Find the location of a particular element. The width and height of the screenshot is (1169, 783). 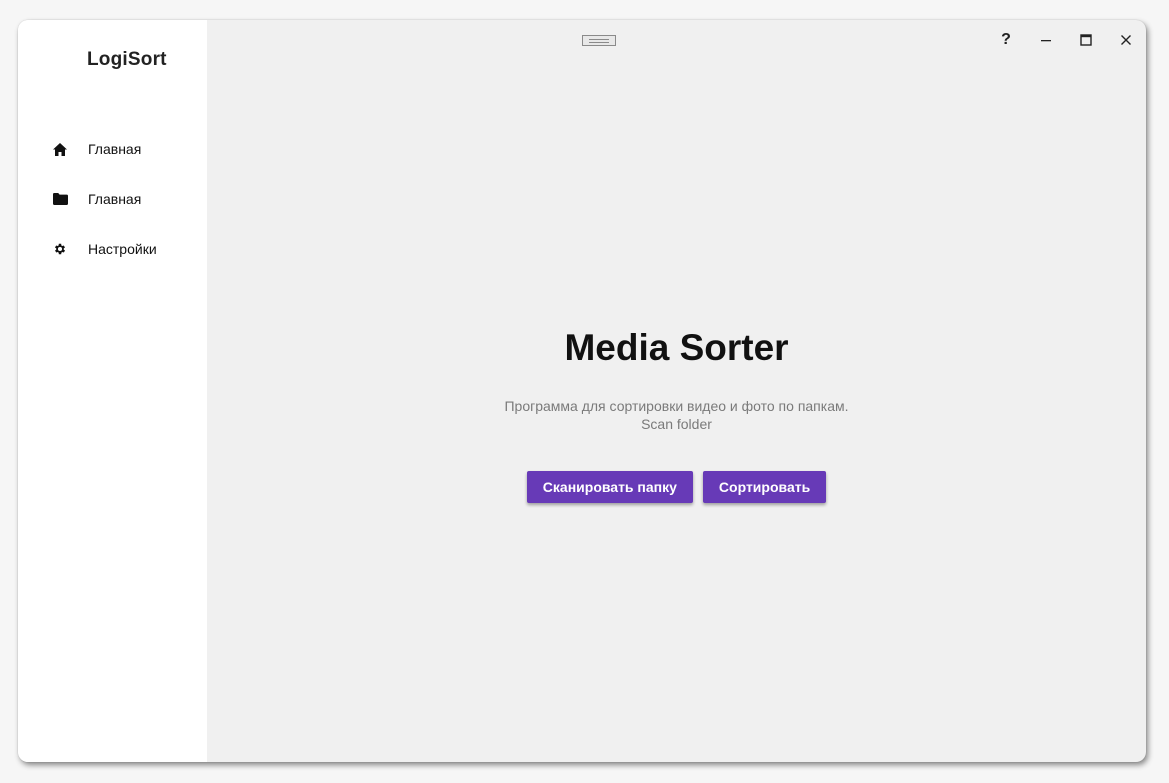

minimize-icon is located at coordinates (1046, 41).